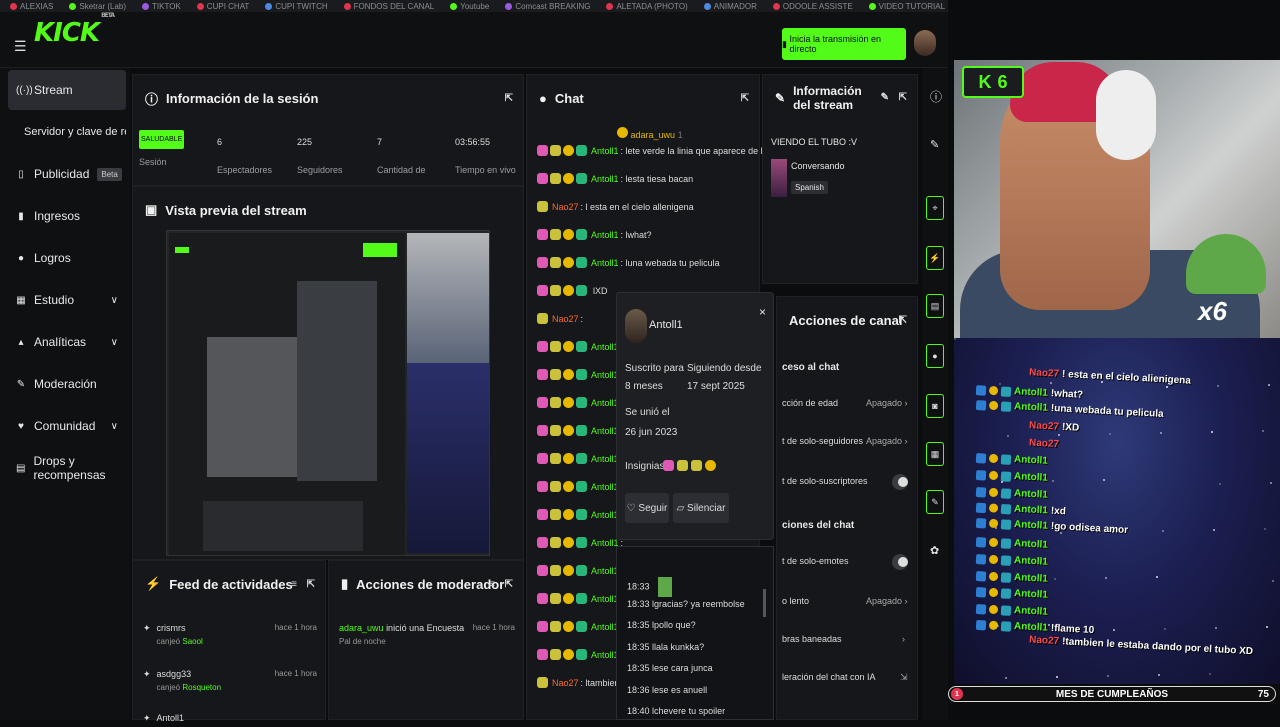 The image size is (1280, 727). What do you see at coordinates (469, 6) in the screenshot?
I see `bookmark-item: Youtube` at bounding box center [469, 6].